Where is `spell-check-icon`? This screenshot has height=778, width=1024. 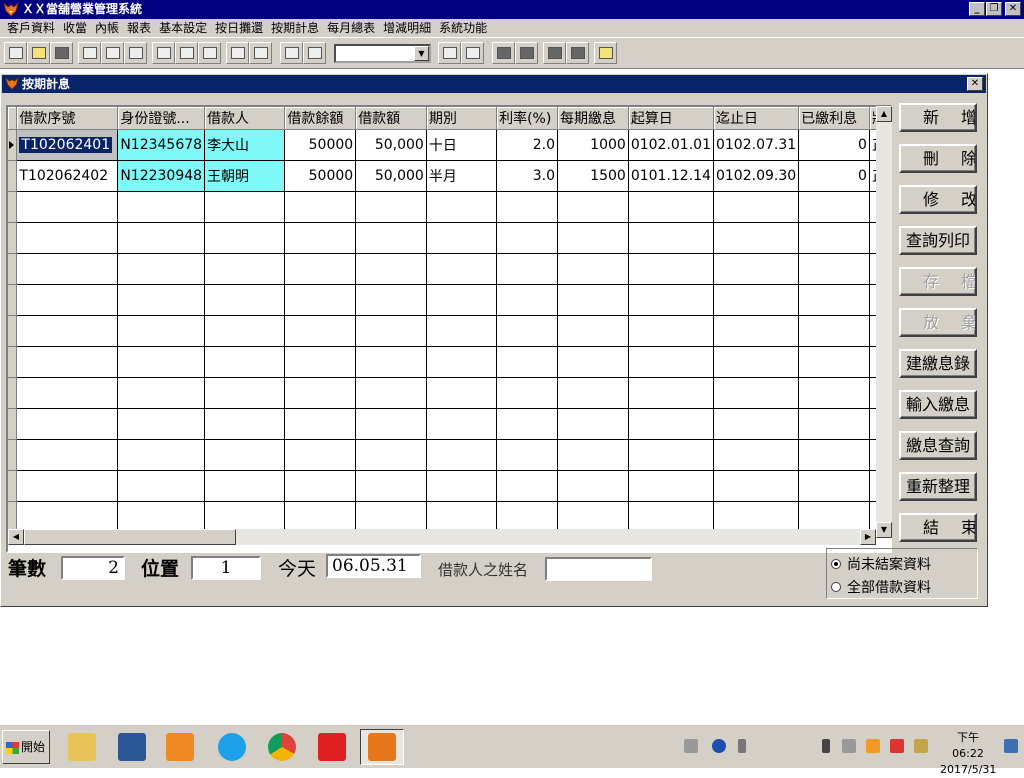 spell-check-icon is located at coordinates (135, 53).